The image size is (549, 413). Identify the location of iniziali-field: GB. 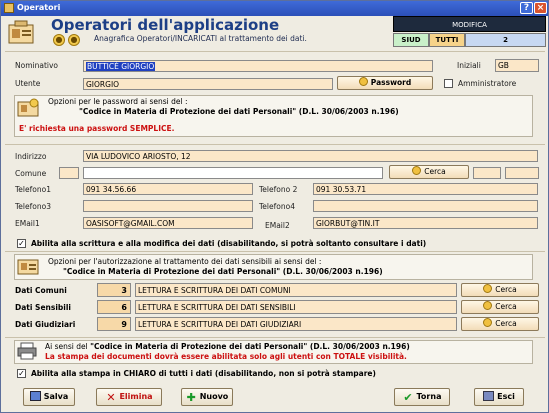
(517, 65).